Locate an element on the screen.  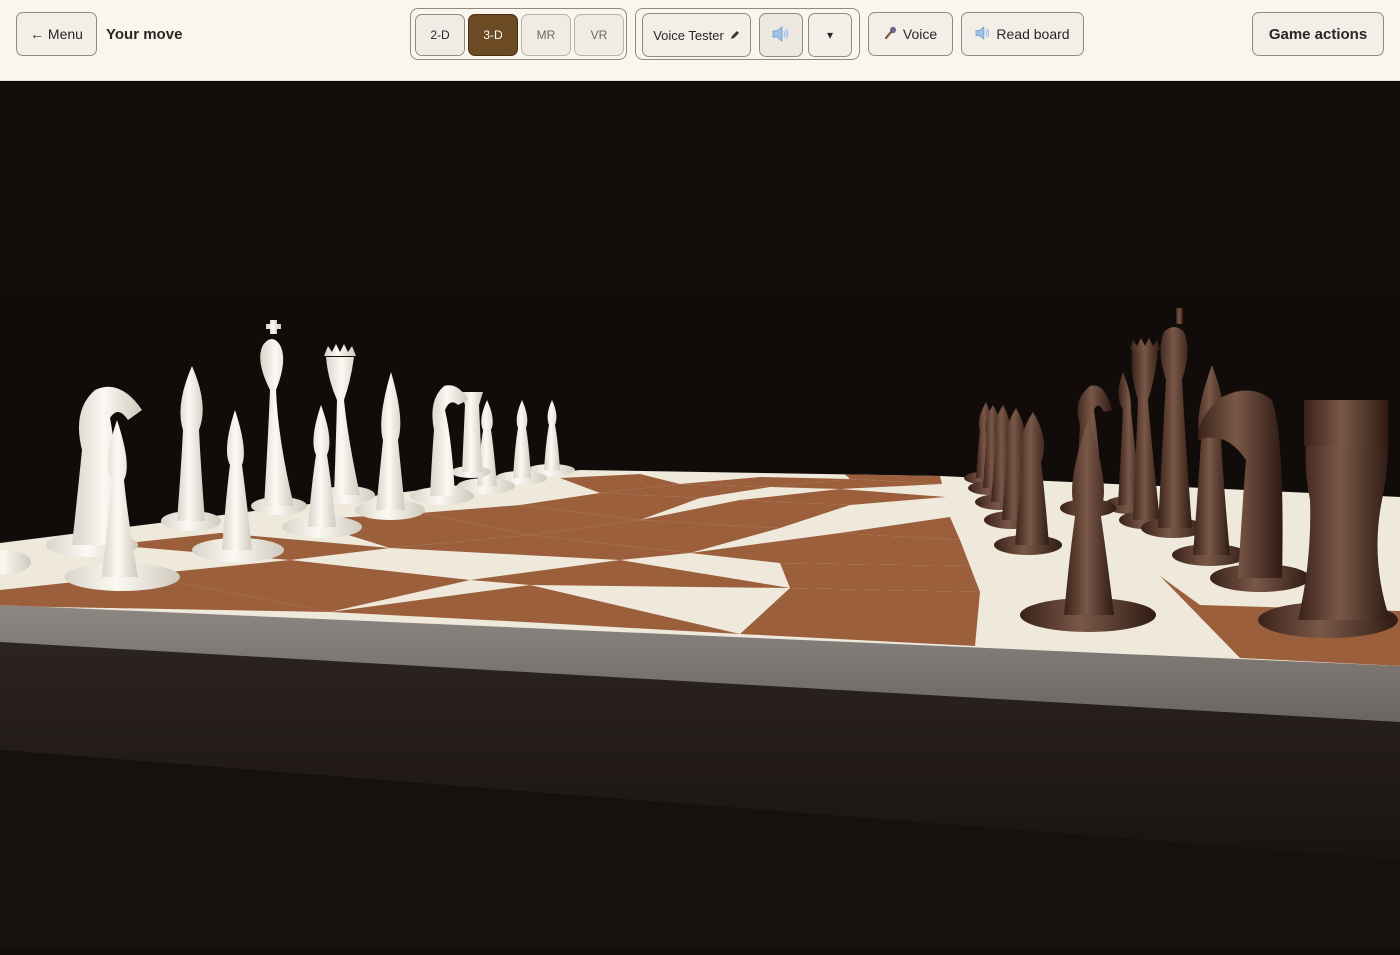
turn-status: Your move is located at coordinates (144, 34).